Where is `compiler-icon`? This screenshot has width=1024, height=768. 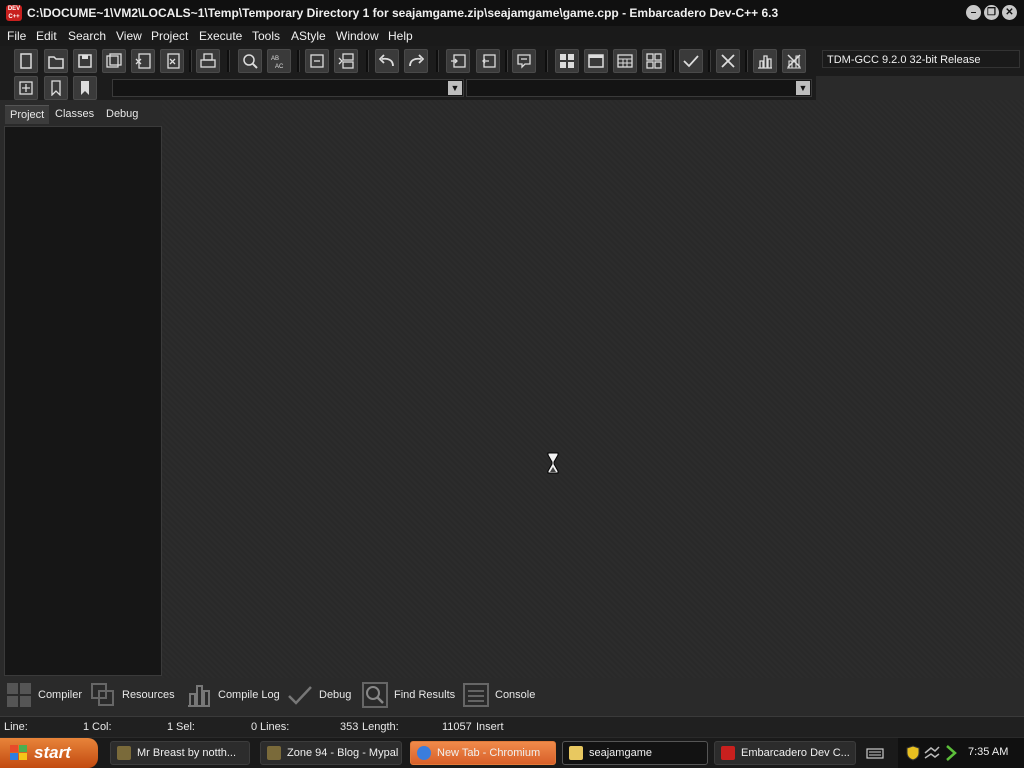 compiler-icon is located at coordinates (19, 695).